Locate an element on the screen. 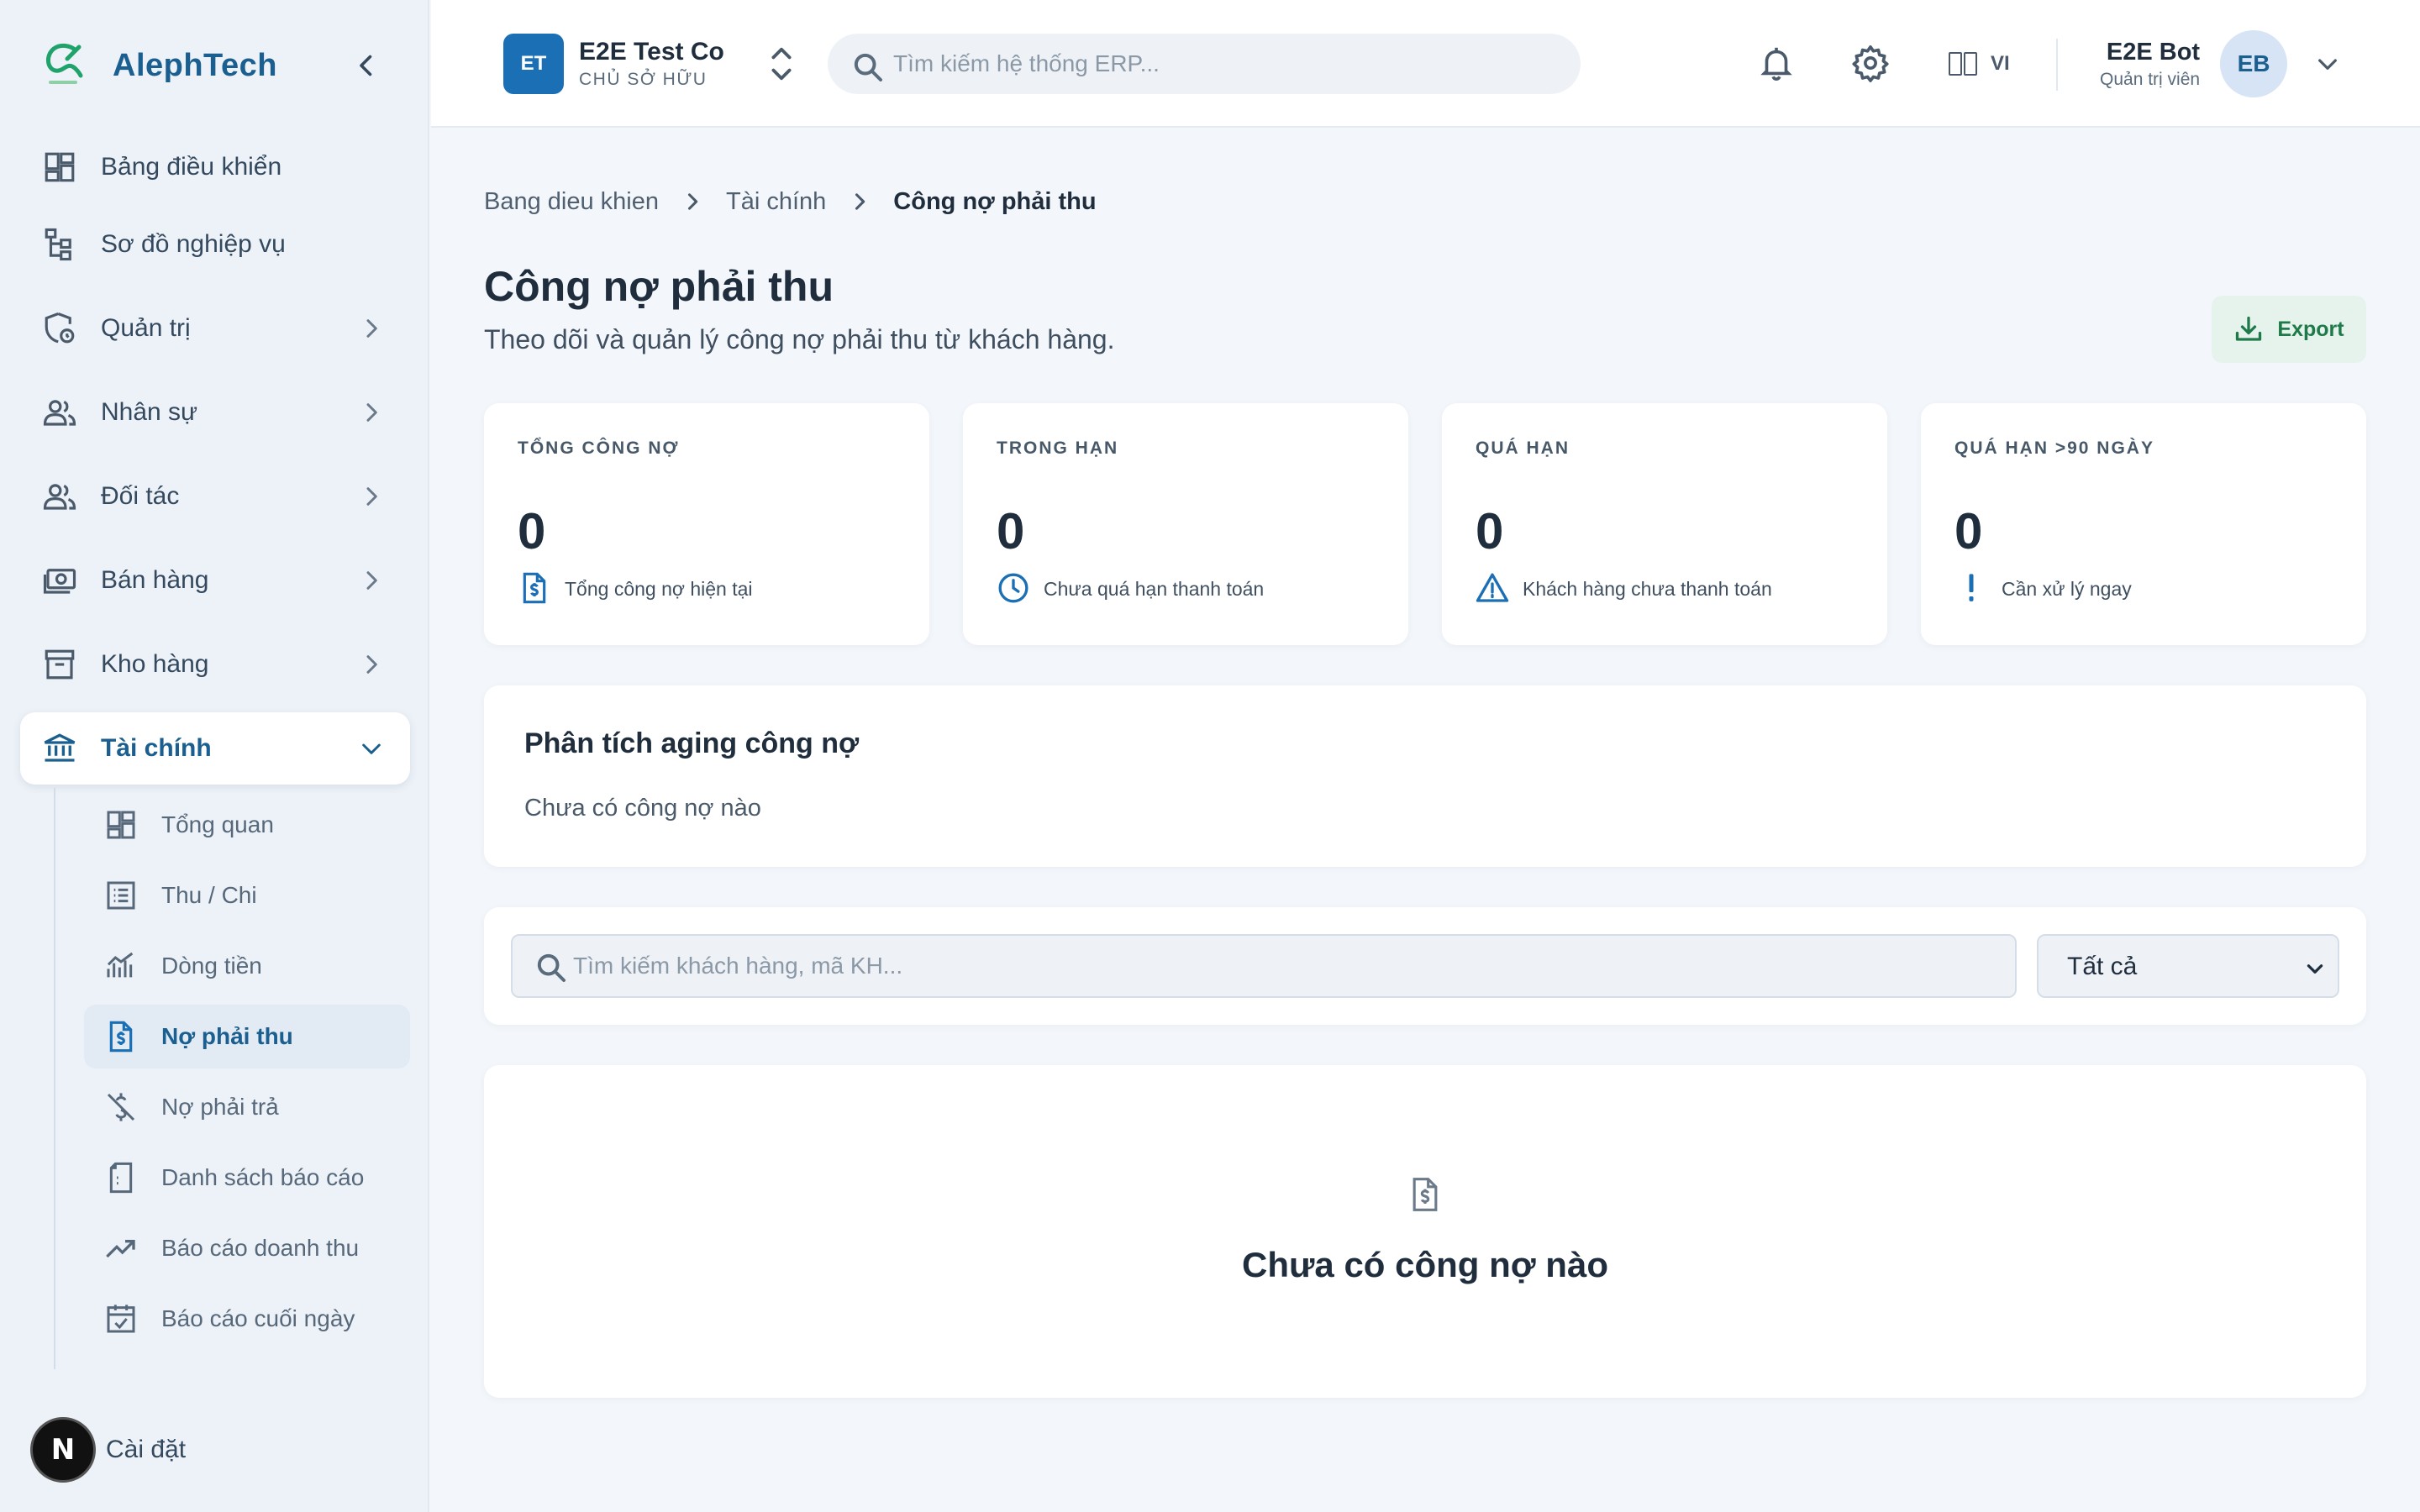 The image size is (2420, 1512). sub-item-payables: Nợ phải trả is located at coordinates (247, 1107).